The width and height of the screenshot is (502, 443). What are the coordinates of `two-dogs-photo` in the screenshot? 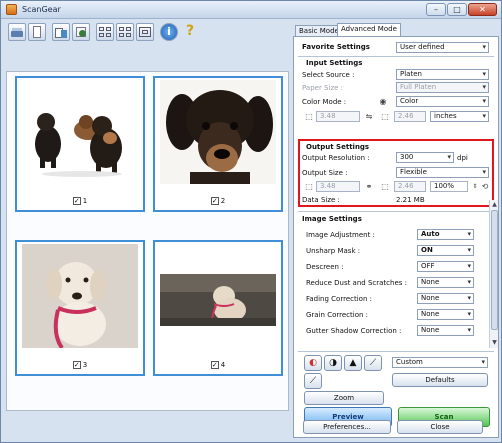 It's located at (80, 134).